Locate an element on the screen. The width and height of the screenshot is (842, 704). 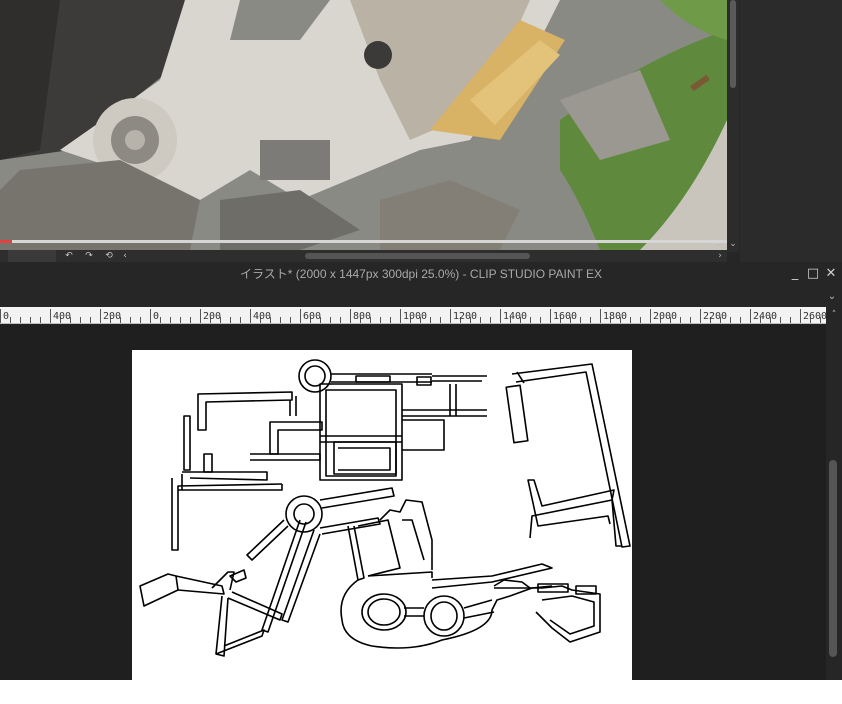
ruler-label: 1200 is located at coordinates (465, 316).